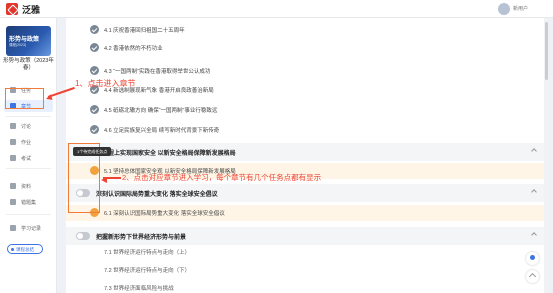  I want to click on sidebar-item-exam: 考试, so click(28, 158).